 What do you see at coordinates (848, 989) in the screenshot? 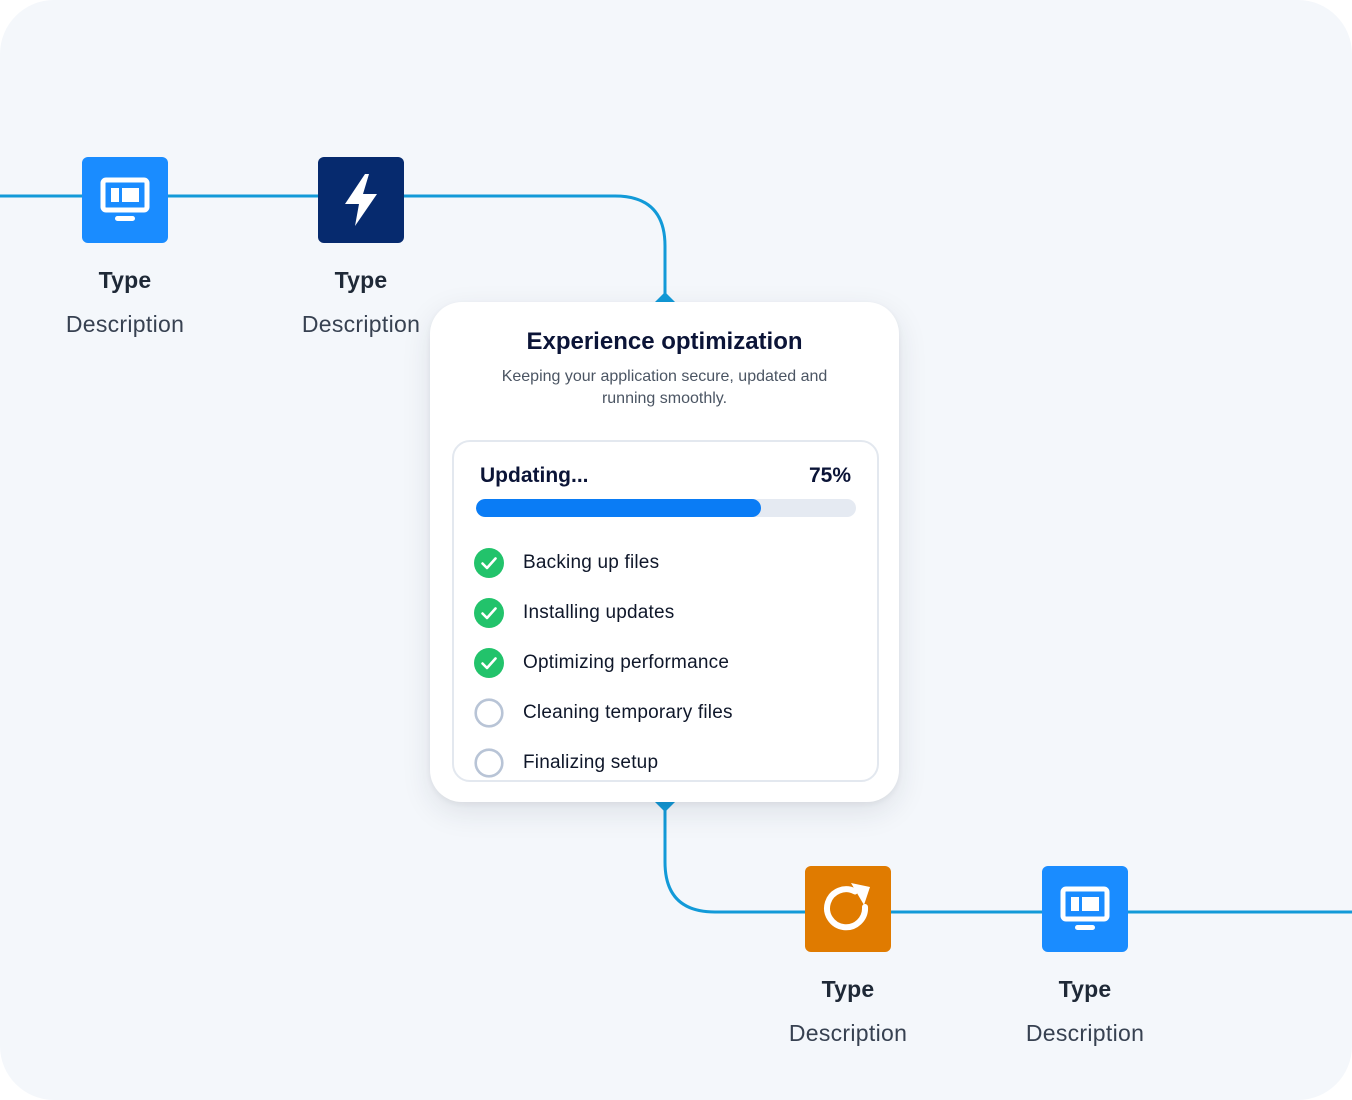
I see `node-3-type: Type` at bounding box center [848, 989].